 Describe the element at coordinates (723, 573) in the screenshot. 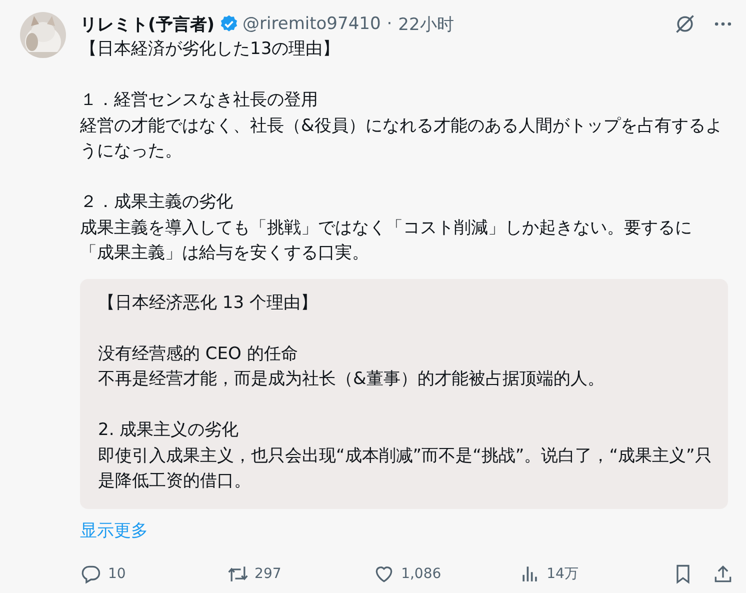

I see `share-icon` at that location.